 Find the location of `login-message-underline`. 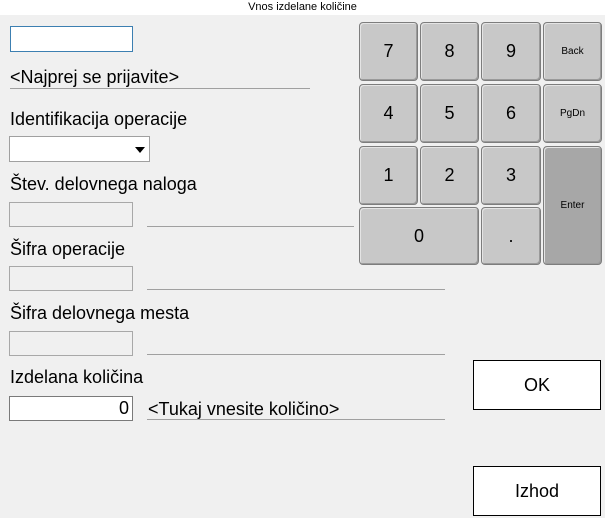

login-message-underline is located at coordinates (160, 88).